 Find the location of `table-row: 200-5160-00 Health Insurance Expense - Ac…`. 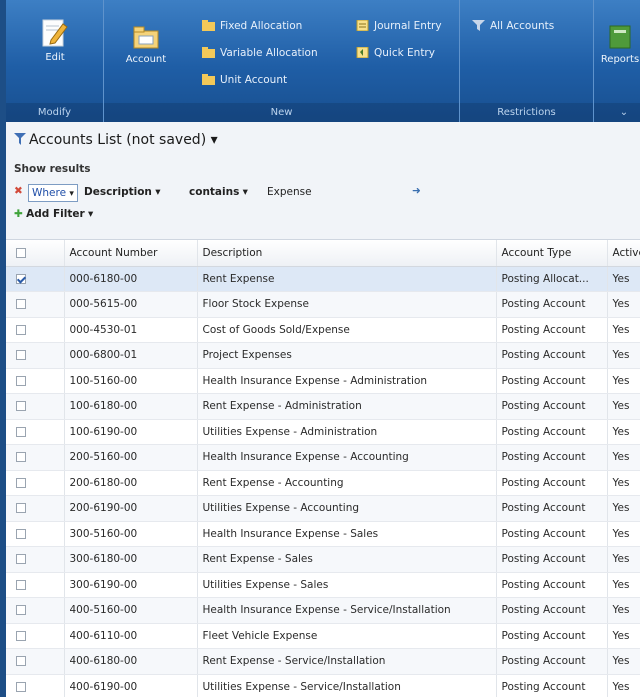

table-row: 200-5160-00 Health Insurance Expense - Ac… is located at coordinates (323, 457).